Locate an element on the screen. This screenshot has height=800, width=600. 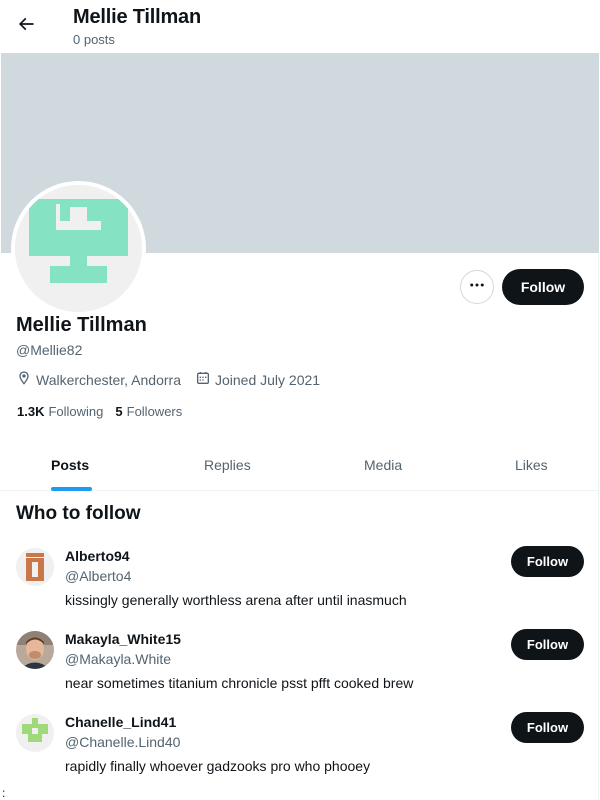
suggestion-handle: @Makayla.White is located at coordinates (118, 659).